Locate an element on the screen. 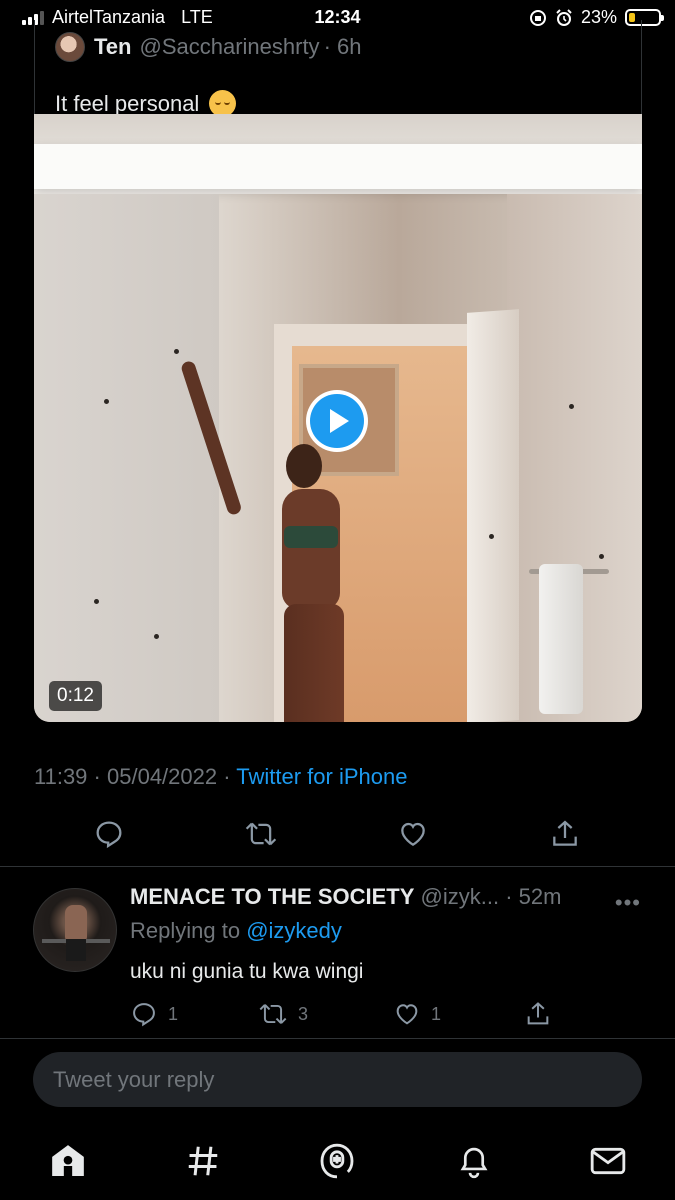 The width and height of the screenshot is (675, 1200). tweet-time: 11:39 is located at coordinates (61, 776).